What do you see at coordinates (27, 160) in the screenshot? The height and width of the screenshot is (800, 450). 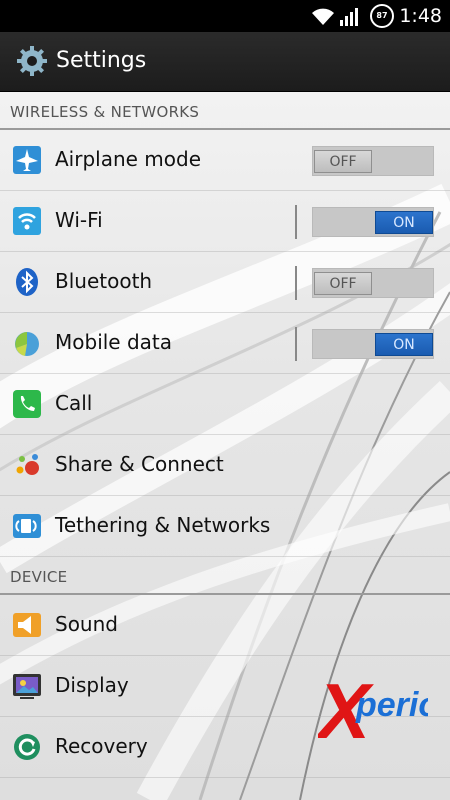 I see `airplane-icon` at bounding box center [27, 160].